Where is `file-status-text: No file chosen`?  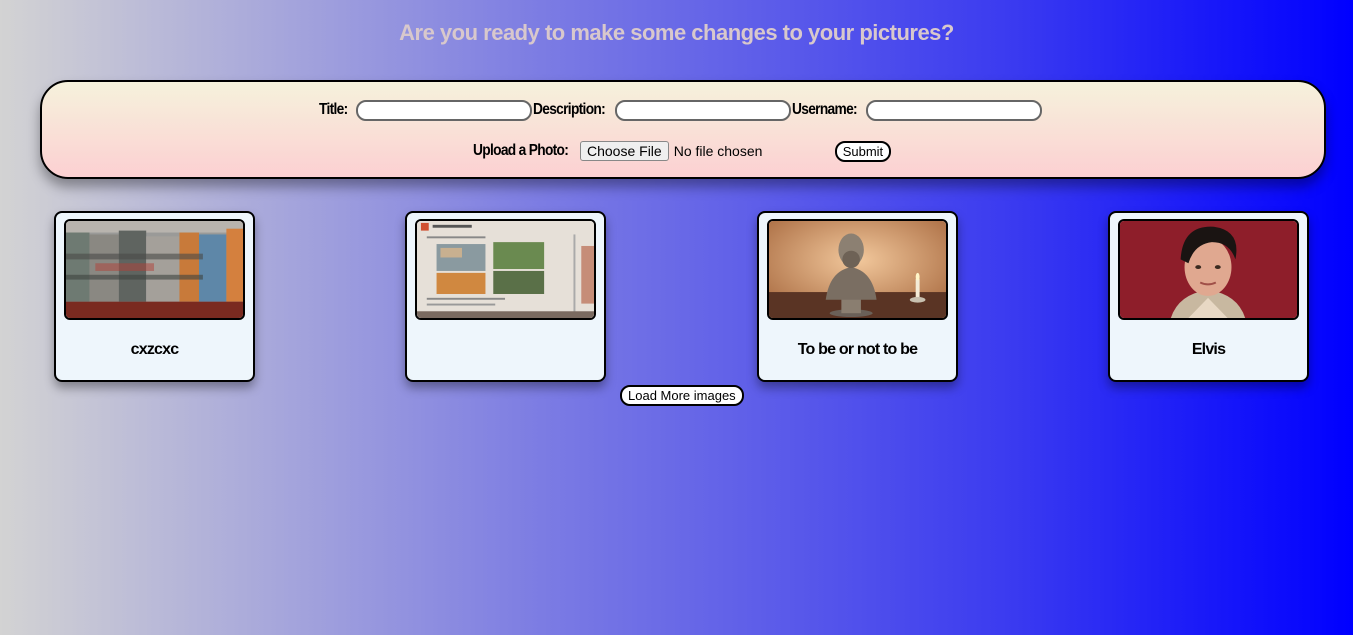
file-status-text: No file chosen is located at coordinates (718, 151).